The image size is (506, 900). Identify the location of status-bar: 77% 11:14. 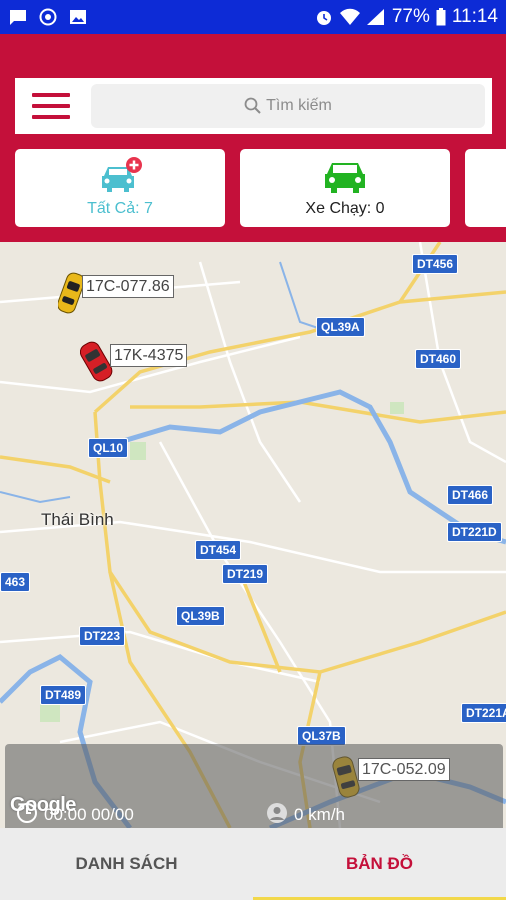
(253, 17).